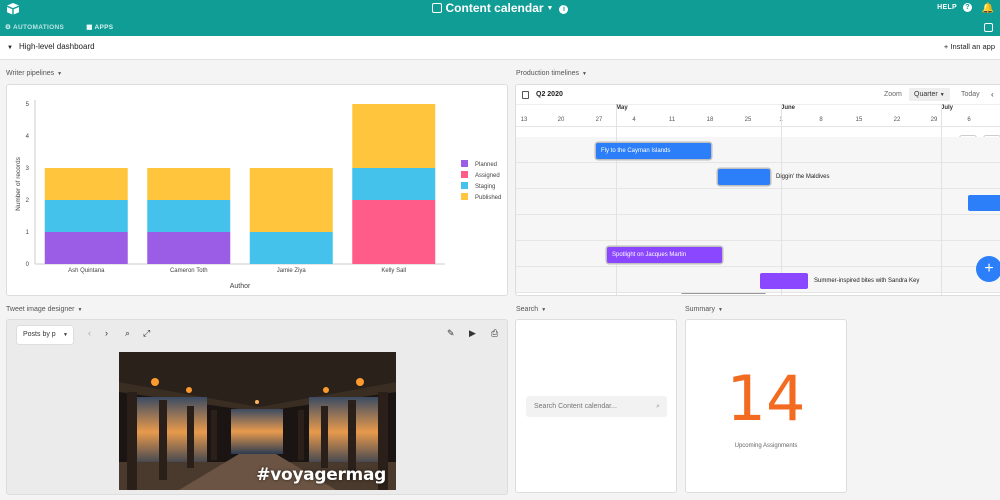  What do you see at coordinates (494, 333) in the screenshot?
I see `print-icon: ⎙` at bounding box center [494, 333].